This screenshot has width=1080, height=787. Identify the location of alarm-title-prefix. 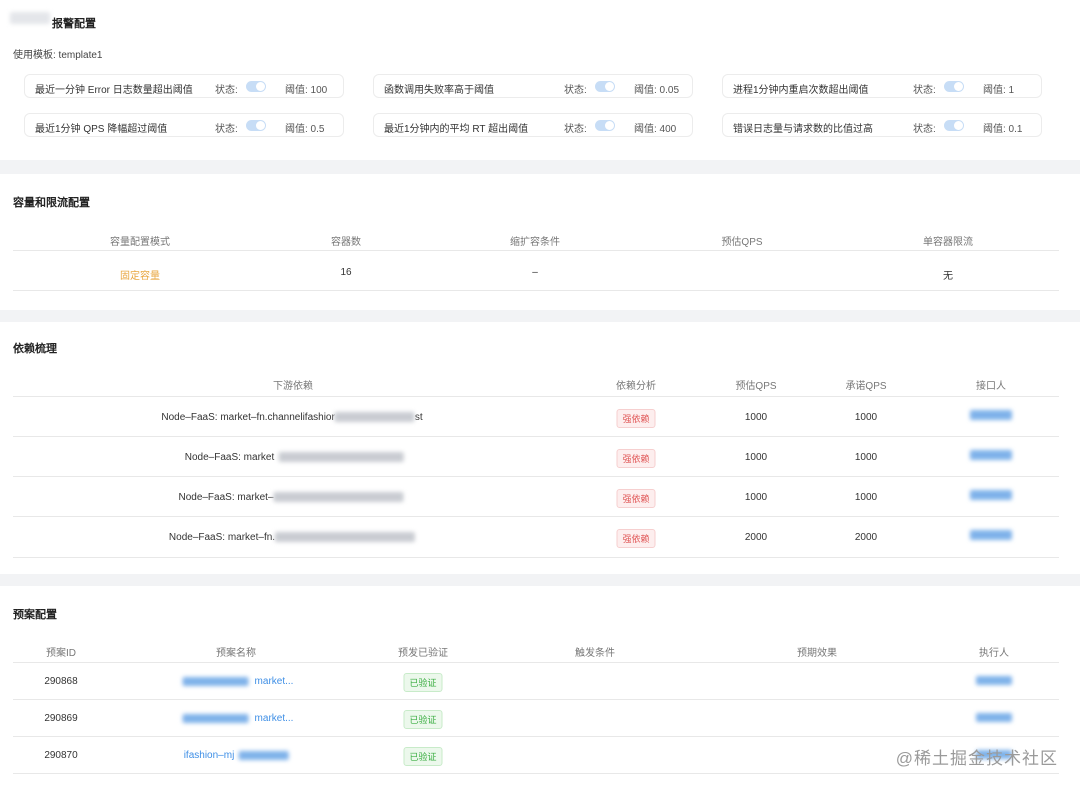
(30, 18).